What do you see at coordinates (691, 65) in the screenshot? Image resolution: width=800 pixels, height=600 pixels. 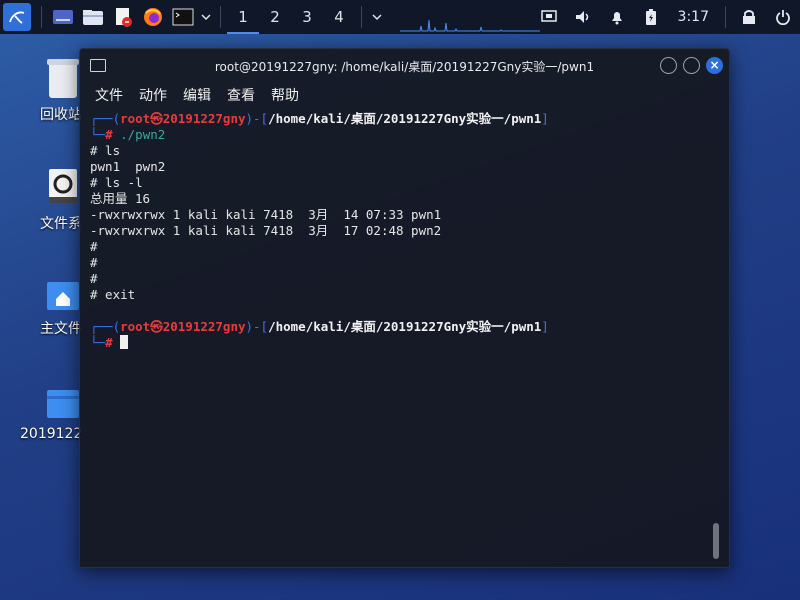 I see `maximize-button` at bounding box center [691, 65].